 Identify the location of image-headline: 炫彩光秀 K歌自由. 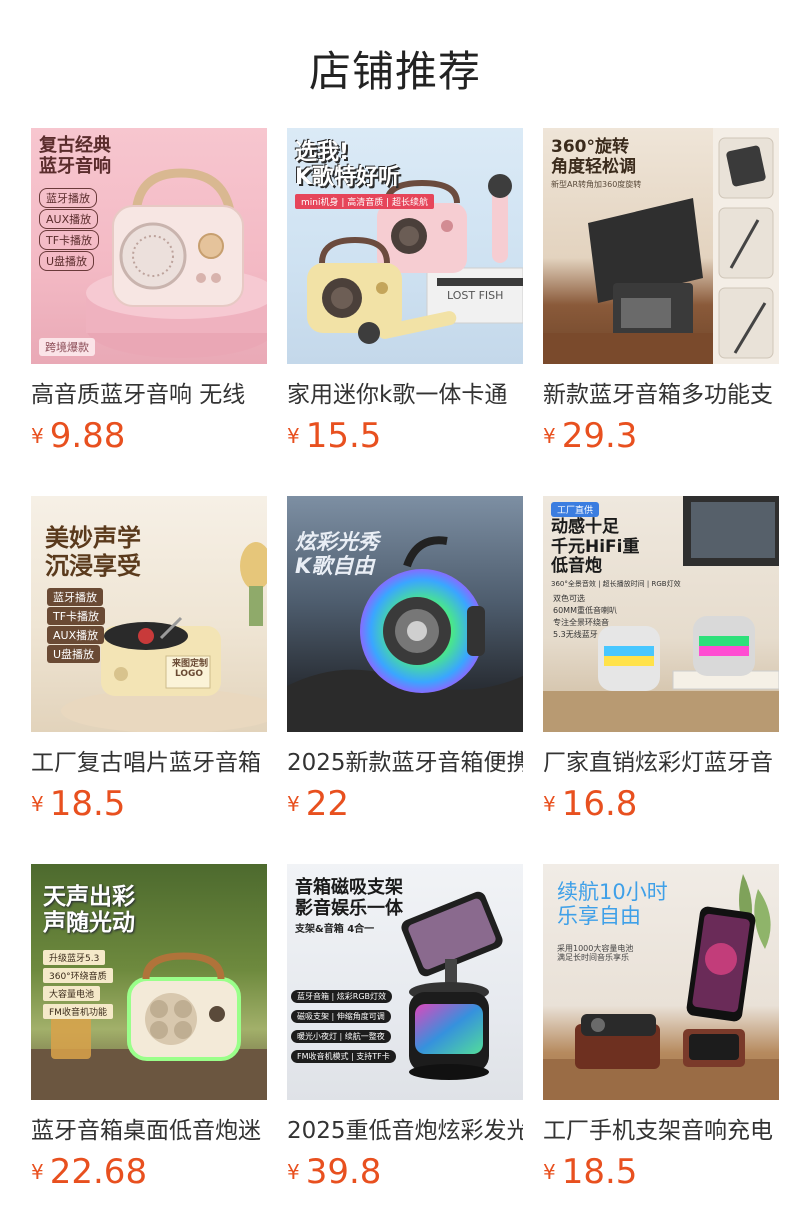
(337, 554).